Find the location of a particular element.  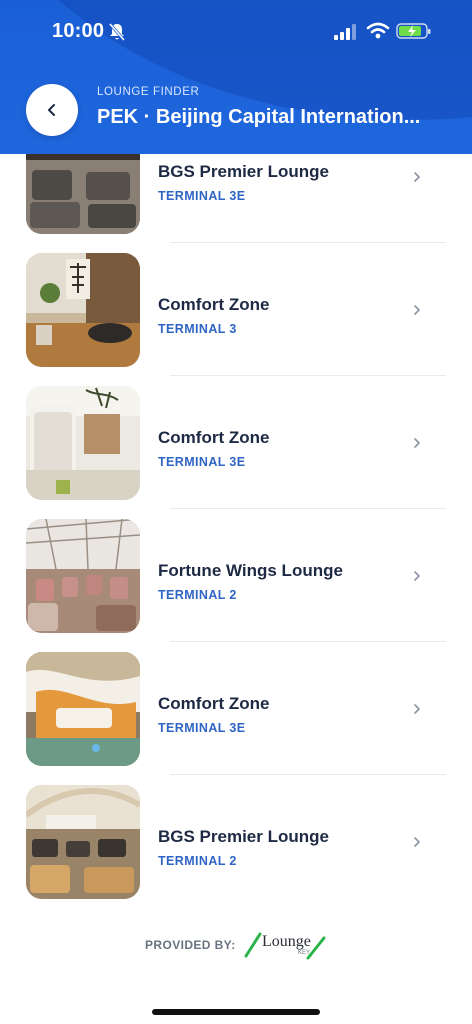

wifi-icon is located at coordinates (378, 30).